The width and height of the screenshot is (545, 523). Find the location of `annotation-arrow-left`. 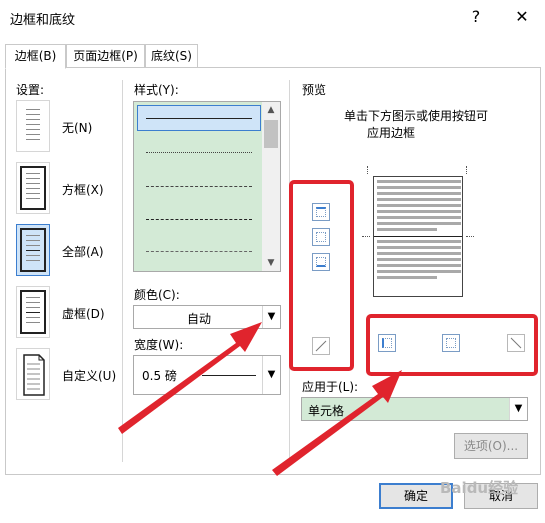

annotation-arrow-left is located at coordinates (190, 378).